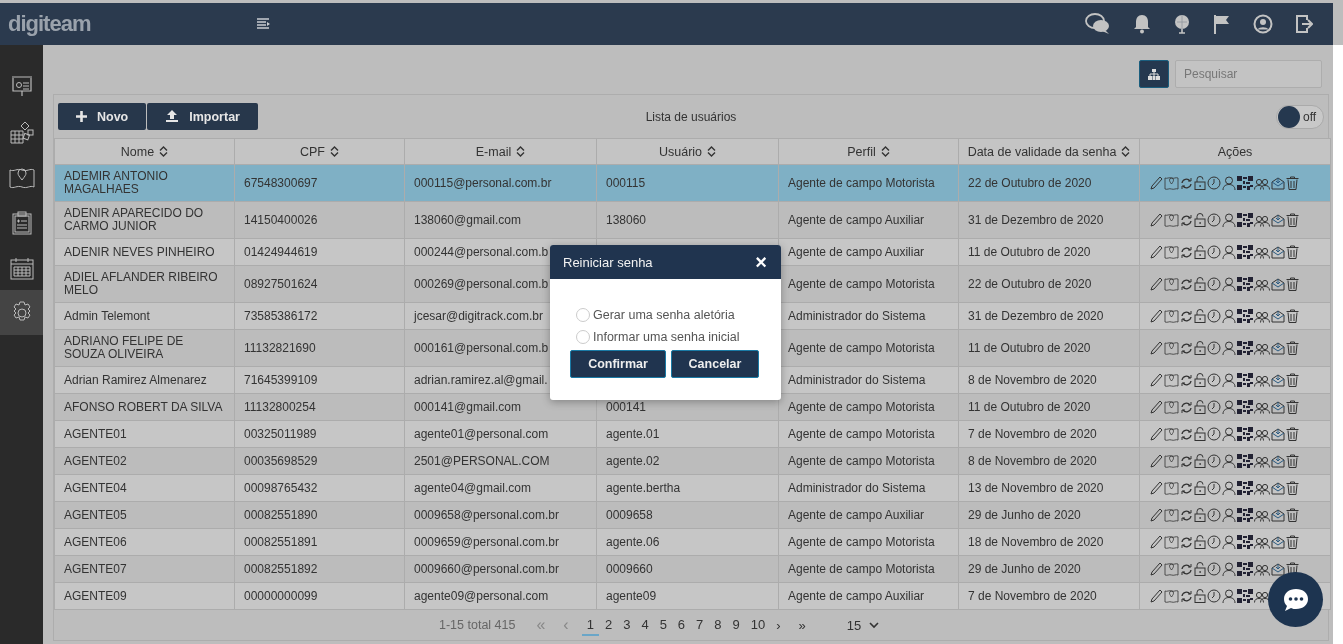 The image size is (1343, 644). What do you see at coordinates (868, 151) in the screenshot?
I see `column-header: Perfil` at bounding box center [868, 151].